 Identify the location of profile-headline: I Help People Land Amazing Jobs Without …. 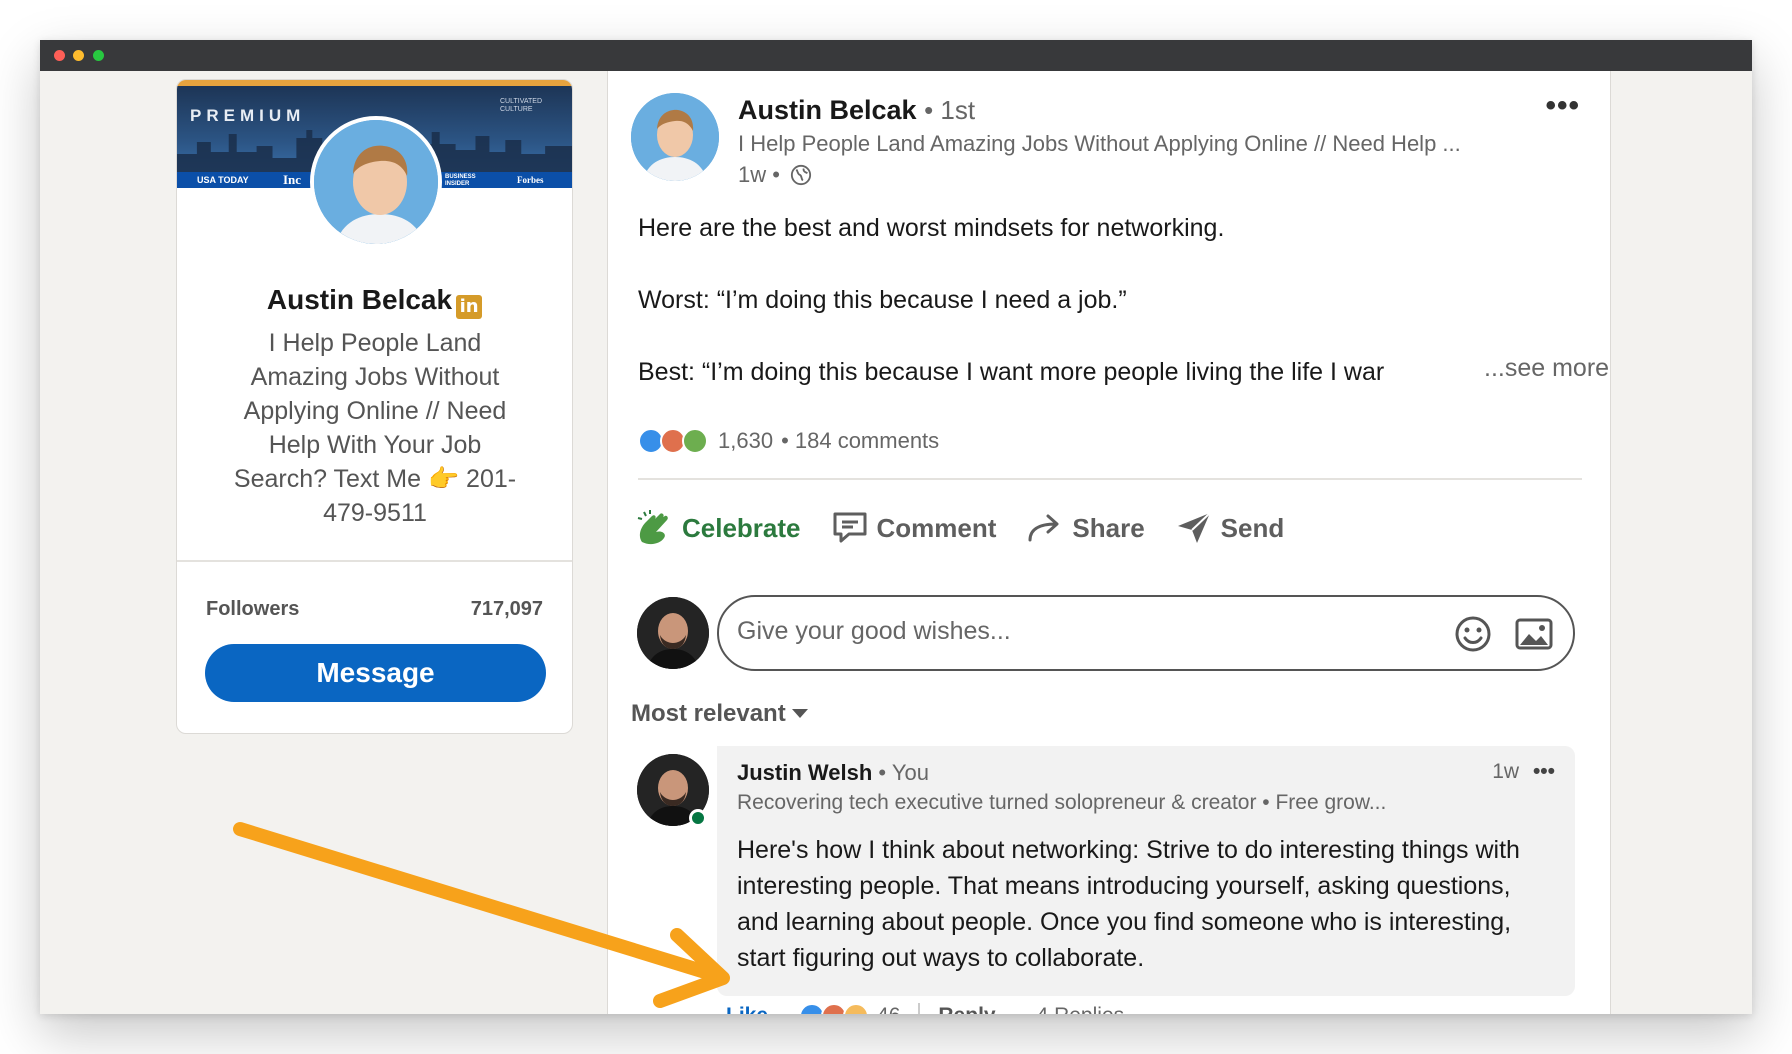
(375, 428).